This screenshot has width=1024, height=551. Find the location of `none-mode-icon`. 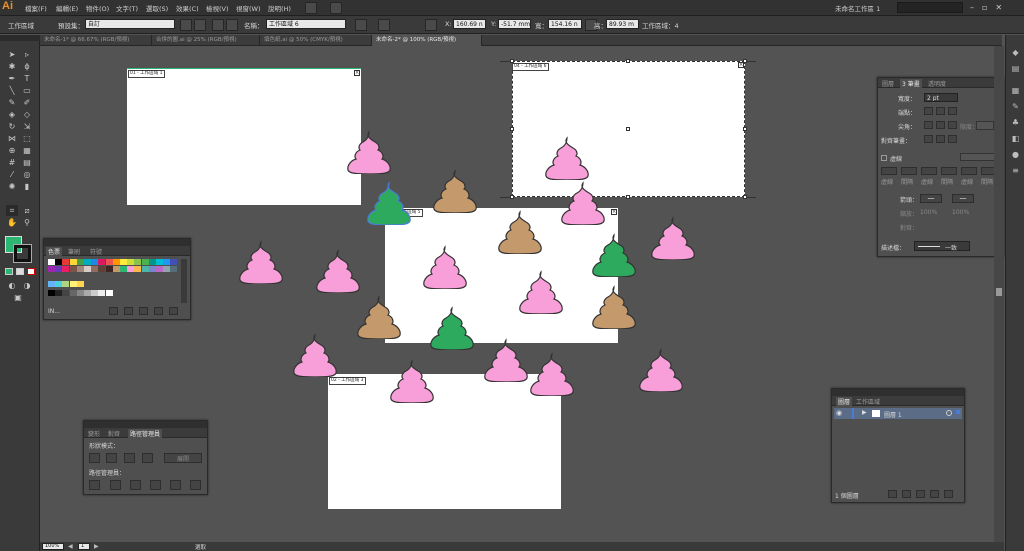

none-mode-icon is located at coordinates (31, 271).